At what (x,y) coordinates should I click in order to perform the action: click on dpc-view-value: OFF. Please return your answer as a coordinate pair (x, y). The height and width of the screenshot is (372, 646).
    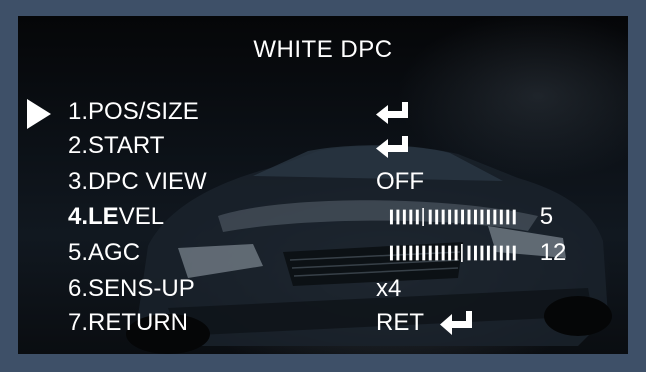
    Looking at the image, I should click on (400, 182).